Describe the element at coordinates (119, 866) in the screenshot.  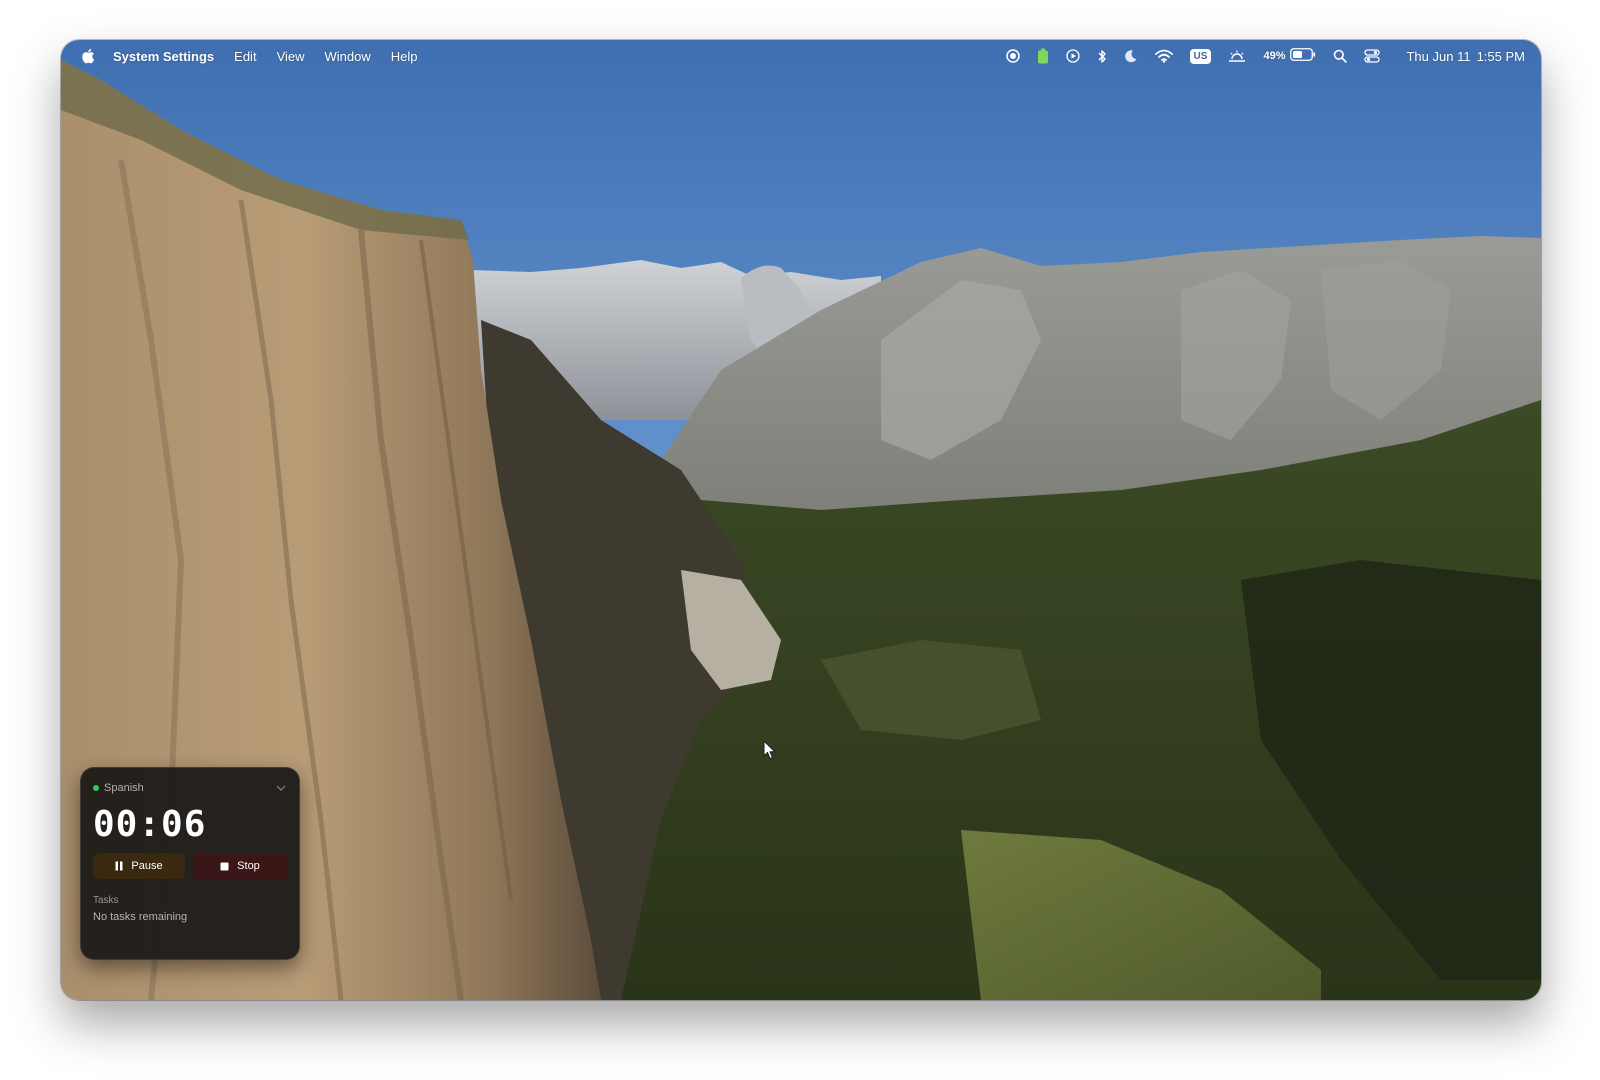
I see `pause-icon` at that location.